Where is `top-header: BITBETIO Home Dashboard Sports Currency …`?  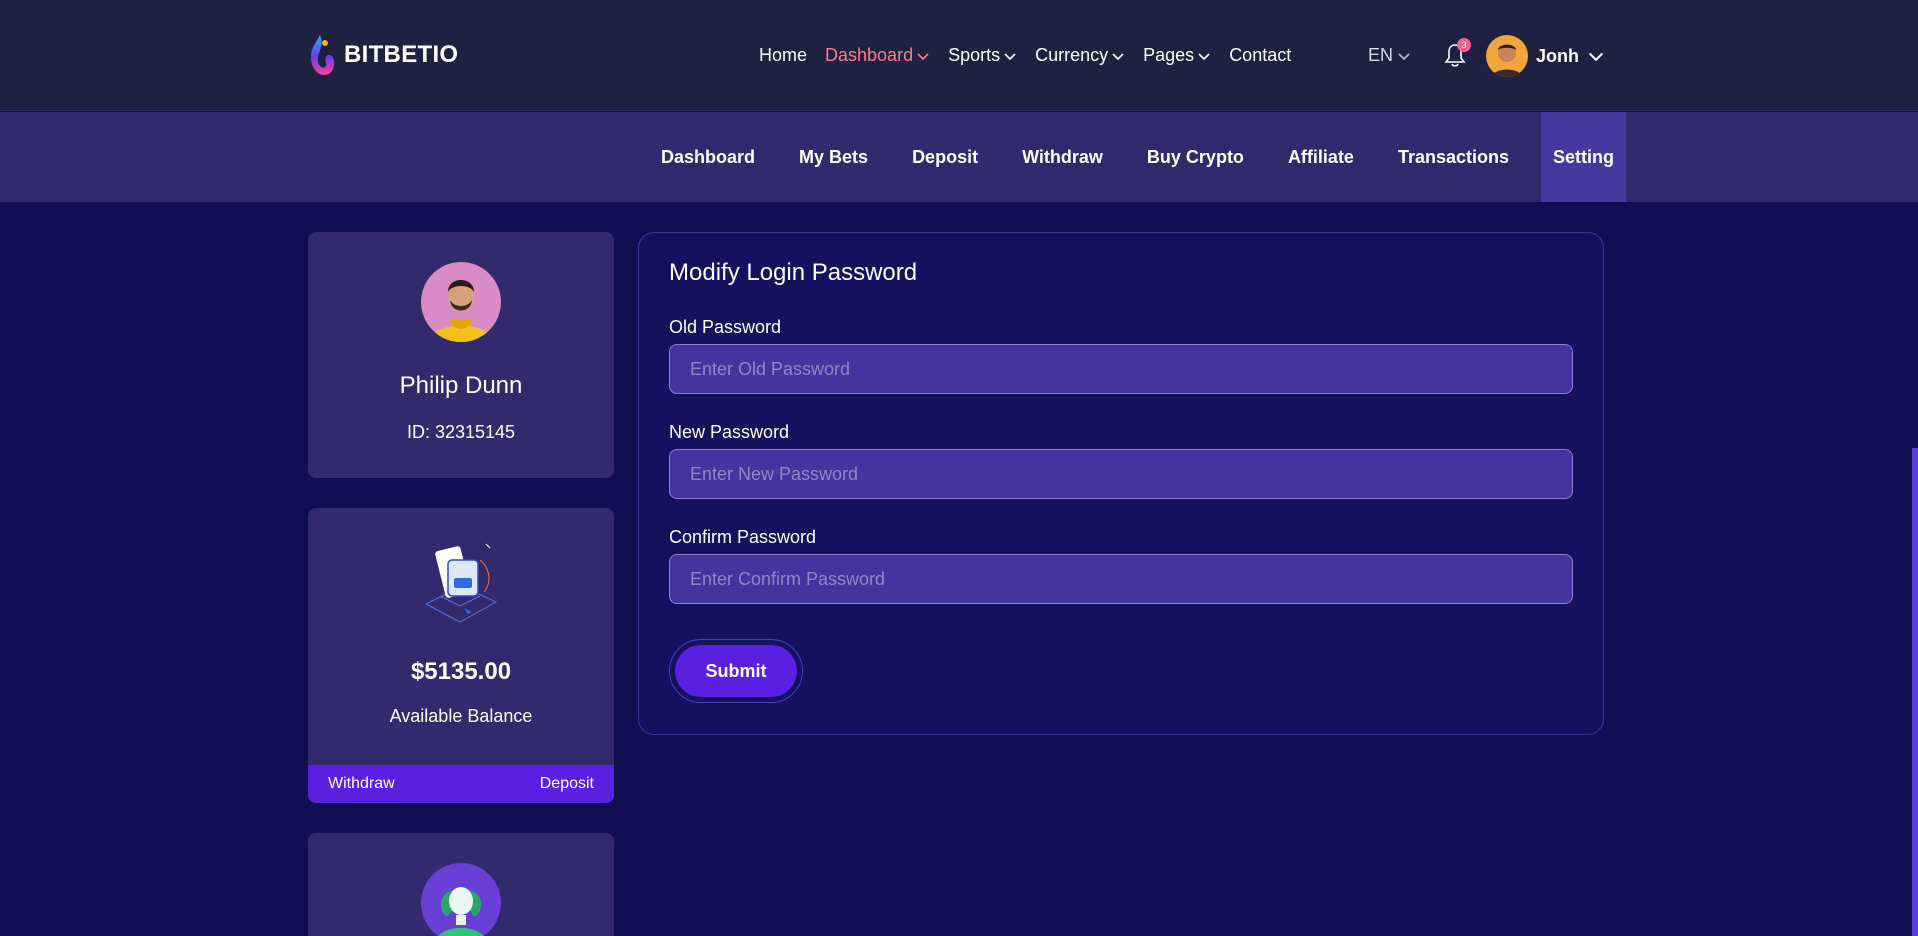
top-header: BITBETIO Home Dashboard Sports Currency … is located at coordinates (959, 55).